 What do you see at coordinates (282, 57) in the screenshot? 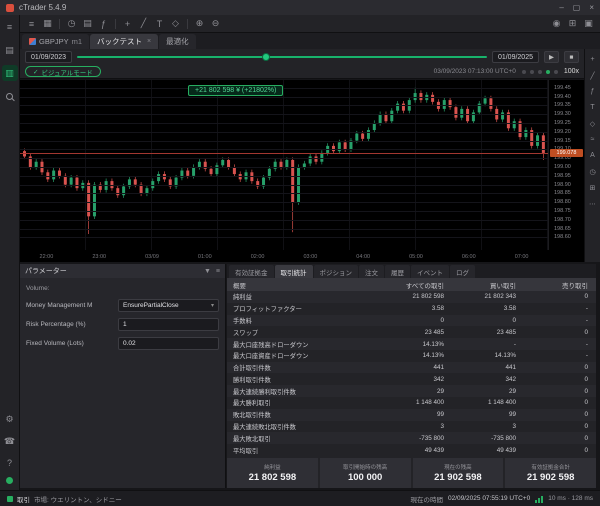
I see `backtest-progress-track` at bounding box center [282, 57].